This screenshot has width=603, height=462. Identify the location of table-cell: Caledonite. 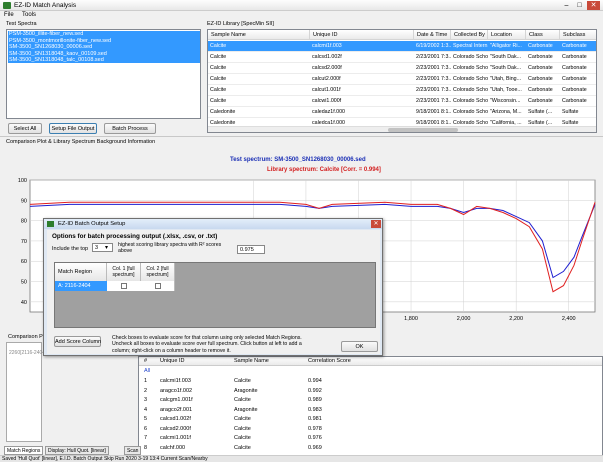
(223, 112).